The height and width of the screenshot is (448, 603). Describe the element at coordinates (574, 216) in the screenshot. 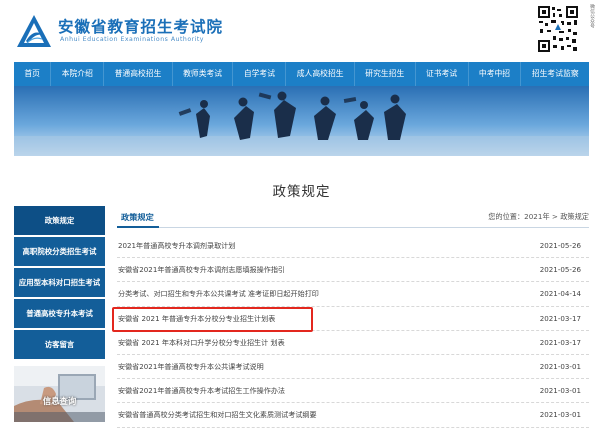

I see `breadcrumb-current: 政策规定` at that location.